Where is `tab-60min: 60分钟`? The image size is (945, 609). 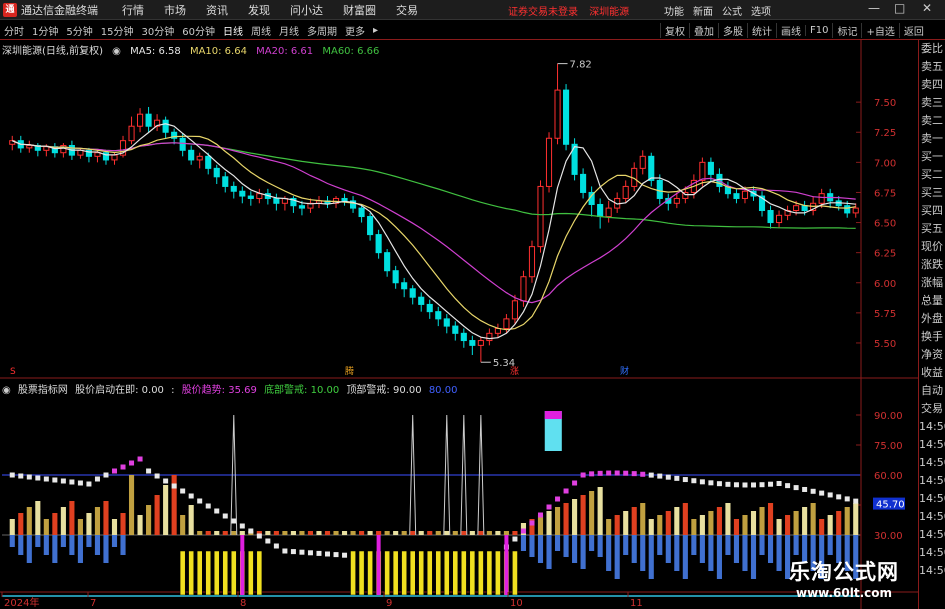 tab-60min: 60分钟 is located at coordinates (198, 30).